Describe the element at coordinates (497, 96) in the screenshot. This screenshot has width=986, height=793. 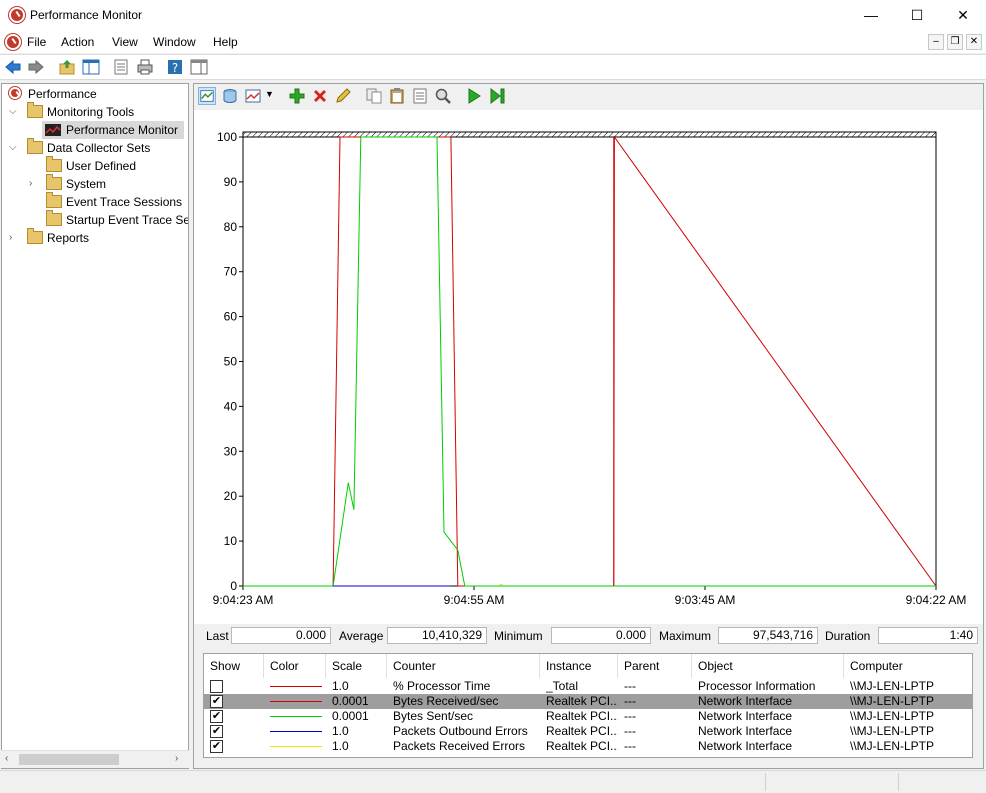
I see `update-data-step-icon` at that location.